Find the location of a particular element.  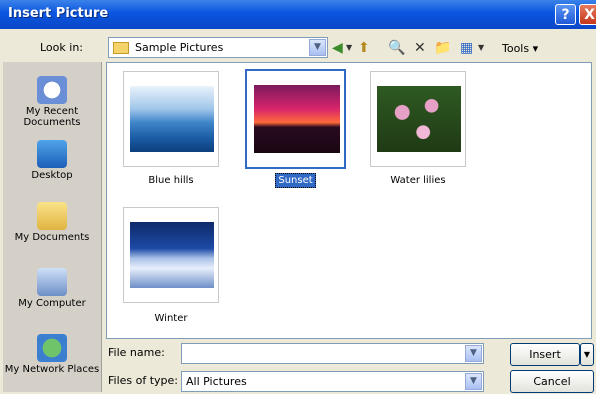

filetype-dropdown-arrow: ▼ is located at coordinates (473, 381).